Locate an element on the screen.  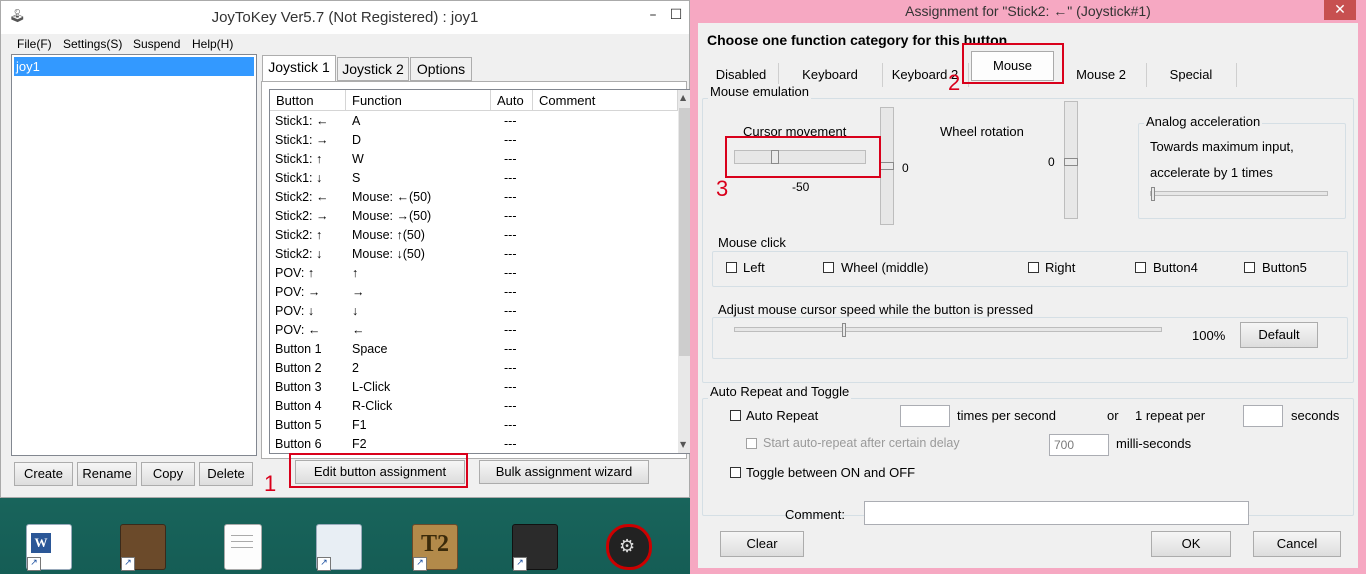
wheel-rotation-label: Wheel rotation is located at coordinates (982, 131).